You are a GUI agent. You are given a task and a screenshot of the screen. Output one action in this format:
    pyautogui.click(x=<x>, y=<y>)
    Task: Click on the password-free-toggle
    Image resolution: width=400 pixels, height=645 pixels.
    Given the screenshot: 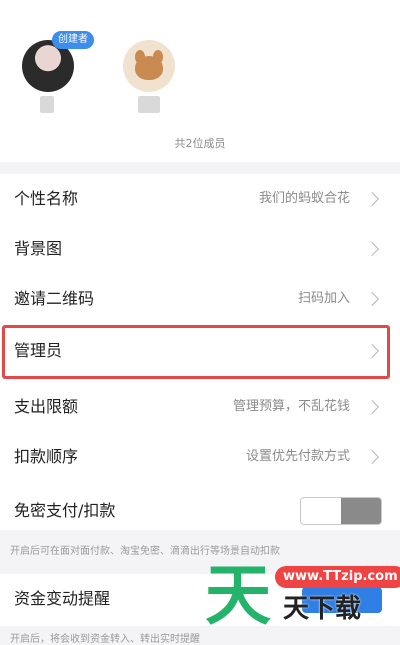 What is the action you would take?
    pyautogui.click(x=341, y=511)
    